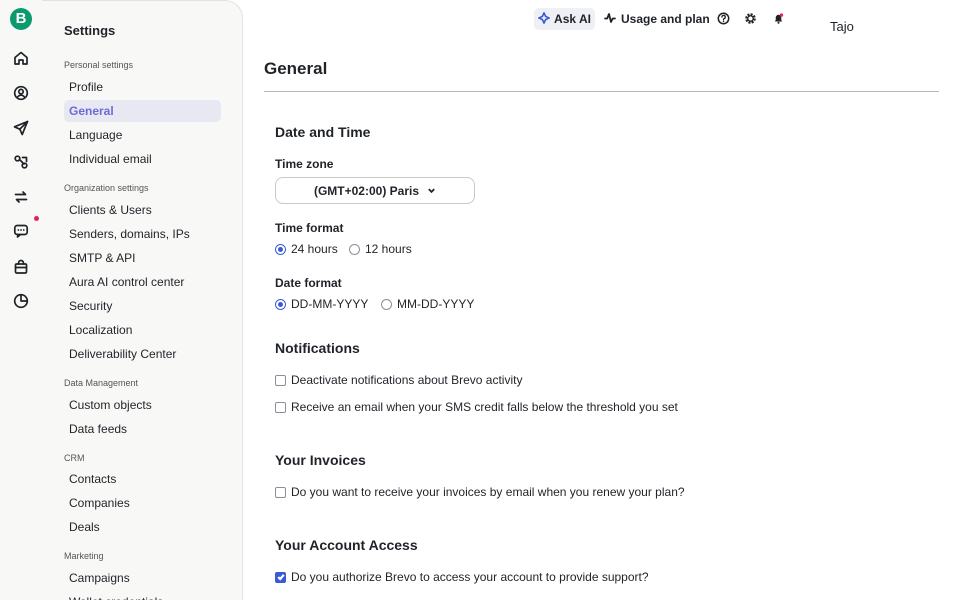  Describe the element at coordinates (296, 68) in the screenshot. I see `page-title: General` at that location.